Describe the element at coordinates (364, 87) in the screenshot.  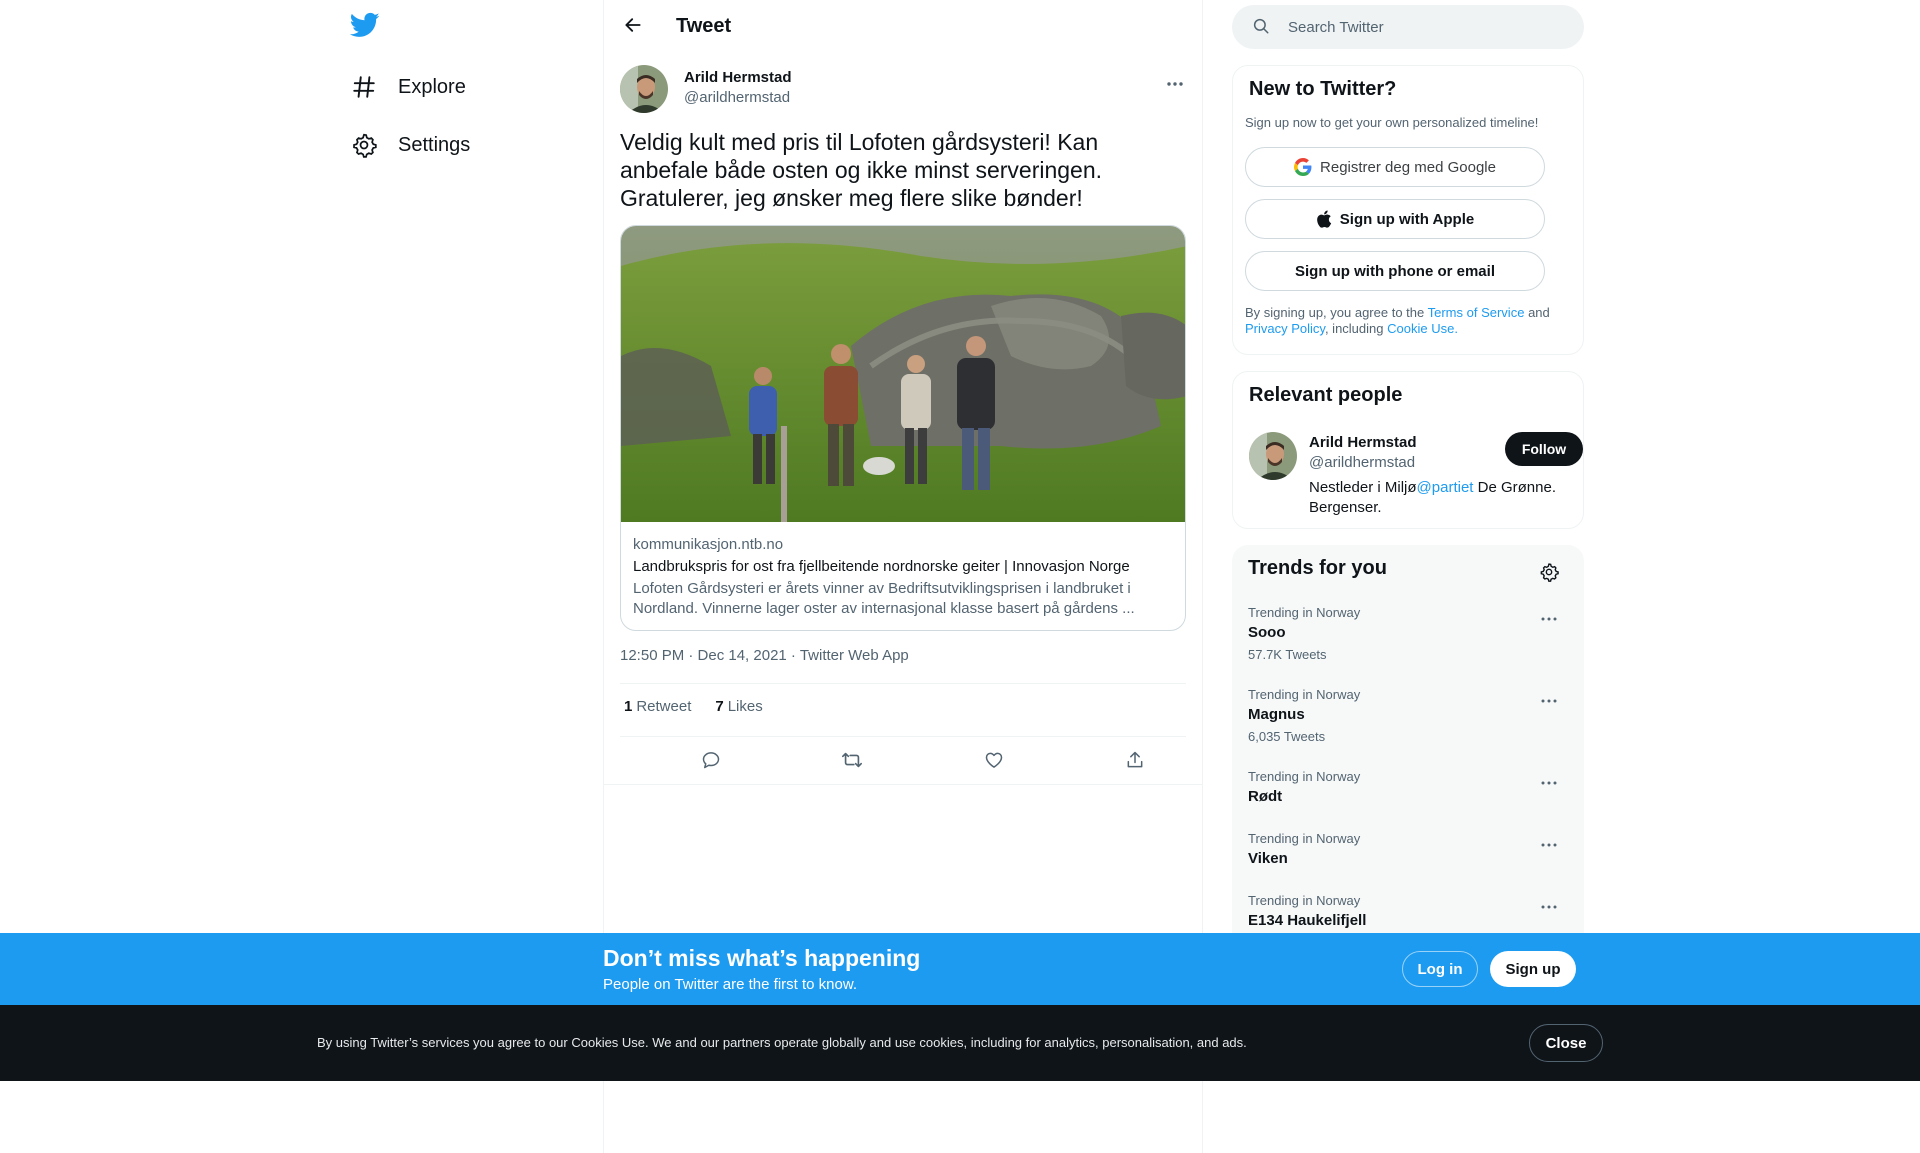
I see `hashtag-icon` at that location.